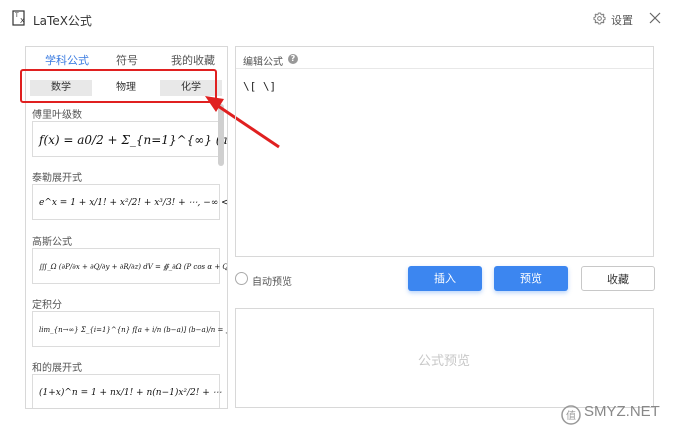 The height and width of the screenshot is (433, 680). Describe the element at coordinates (622, 20) in the screenshot. I see `settings-button: 设置` at that location.